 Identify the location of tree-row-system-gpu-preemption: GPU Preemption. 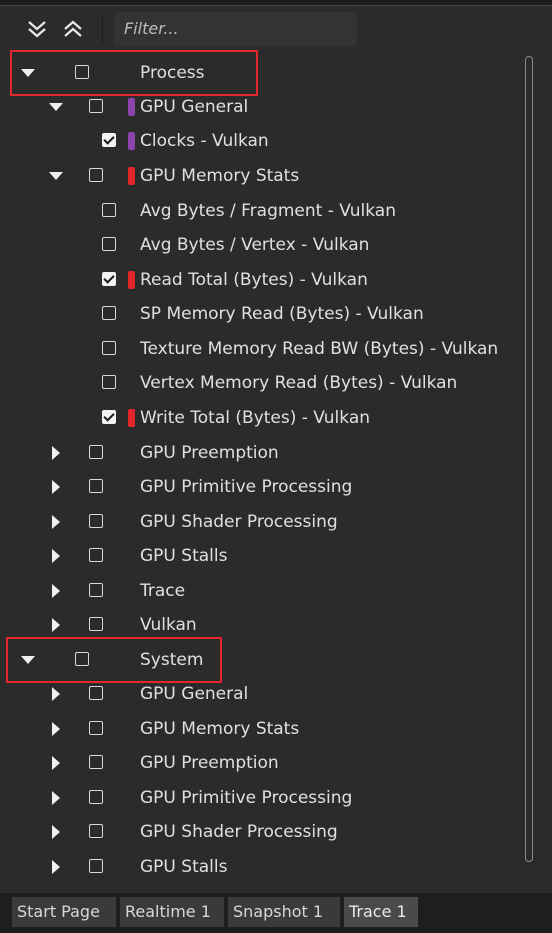
(260, 763).